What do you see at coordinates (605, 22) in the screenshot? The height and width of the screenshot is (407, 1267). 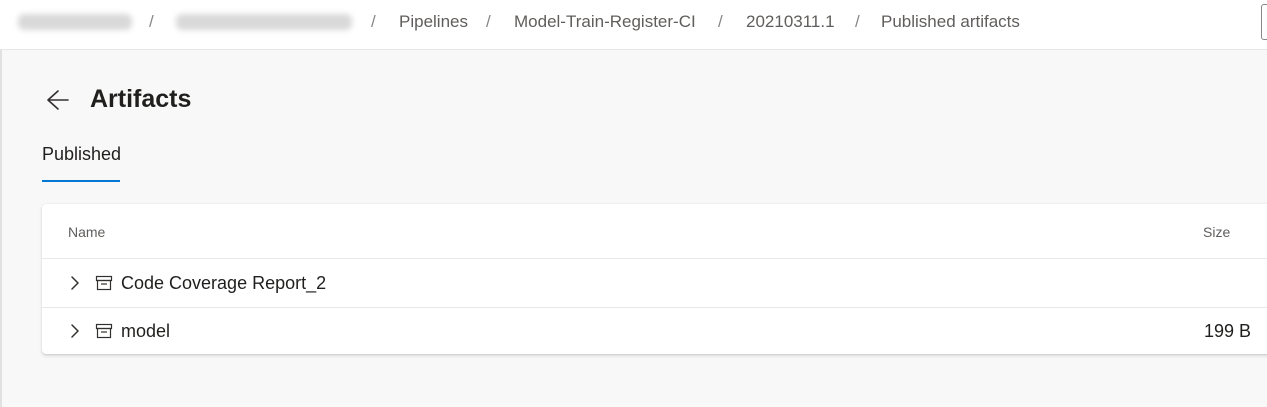 I see `breadcrumb-pipeline-name: Model-Train-Register-CI` at bounding box center [605, 22].